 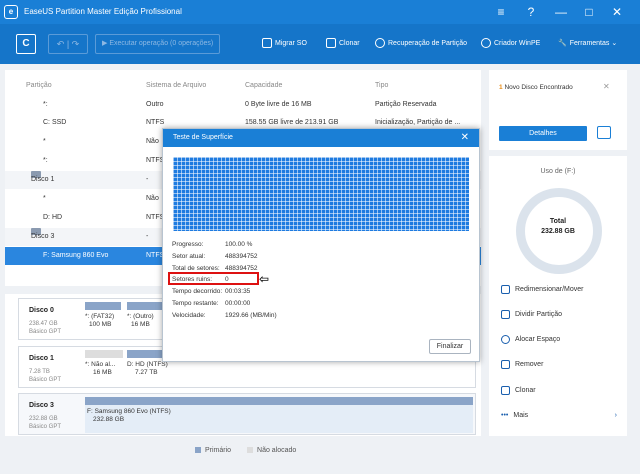 I want to click on details-button: Detalhes, so click(x=543, y=133).